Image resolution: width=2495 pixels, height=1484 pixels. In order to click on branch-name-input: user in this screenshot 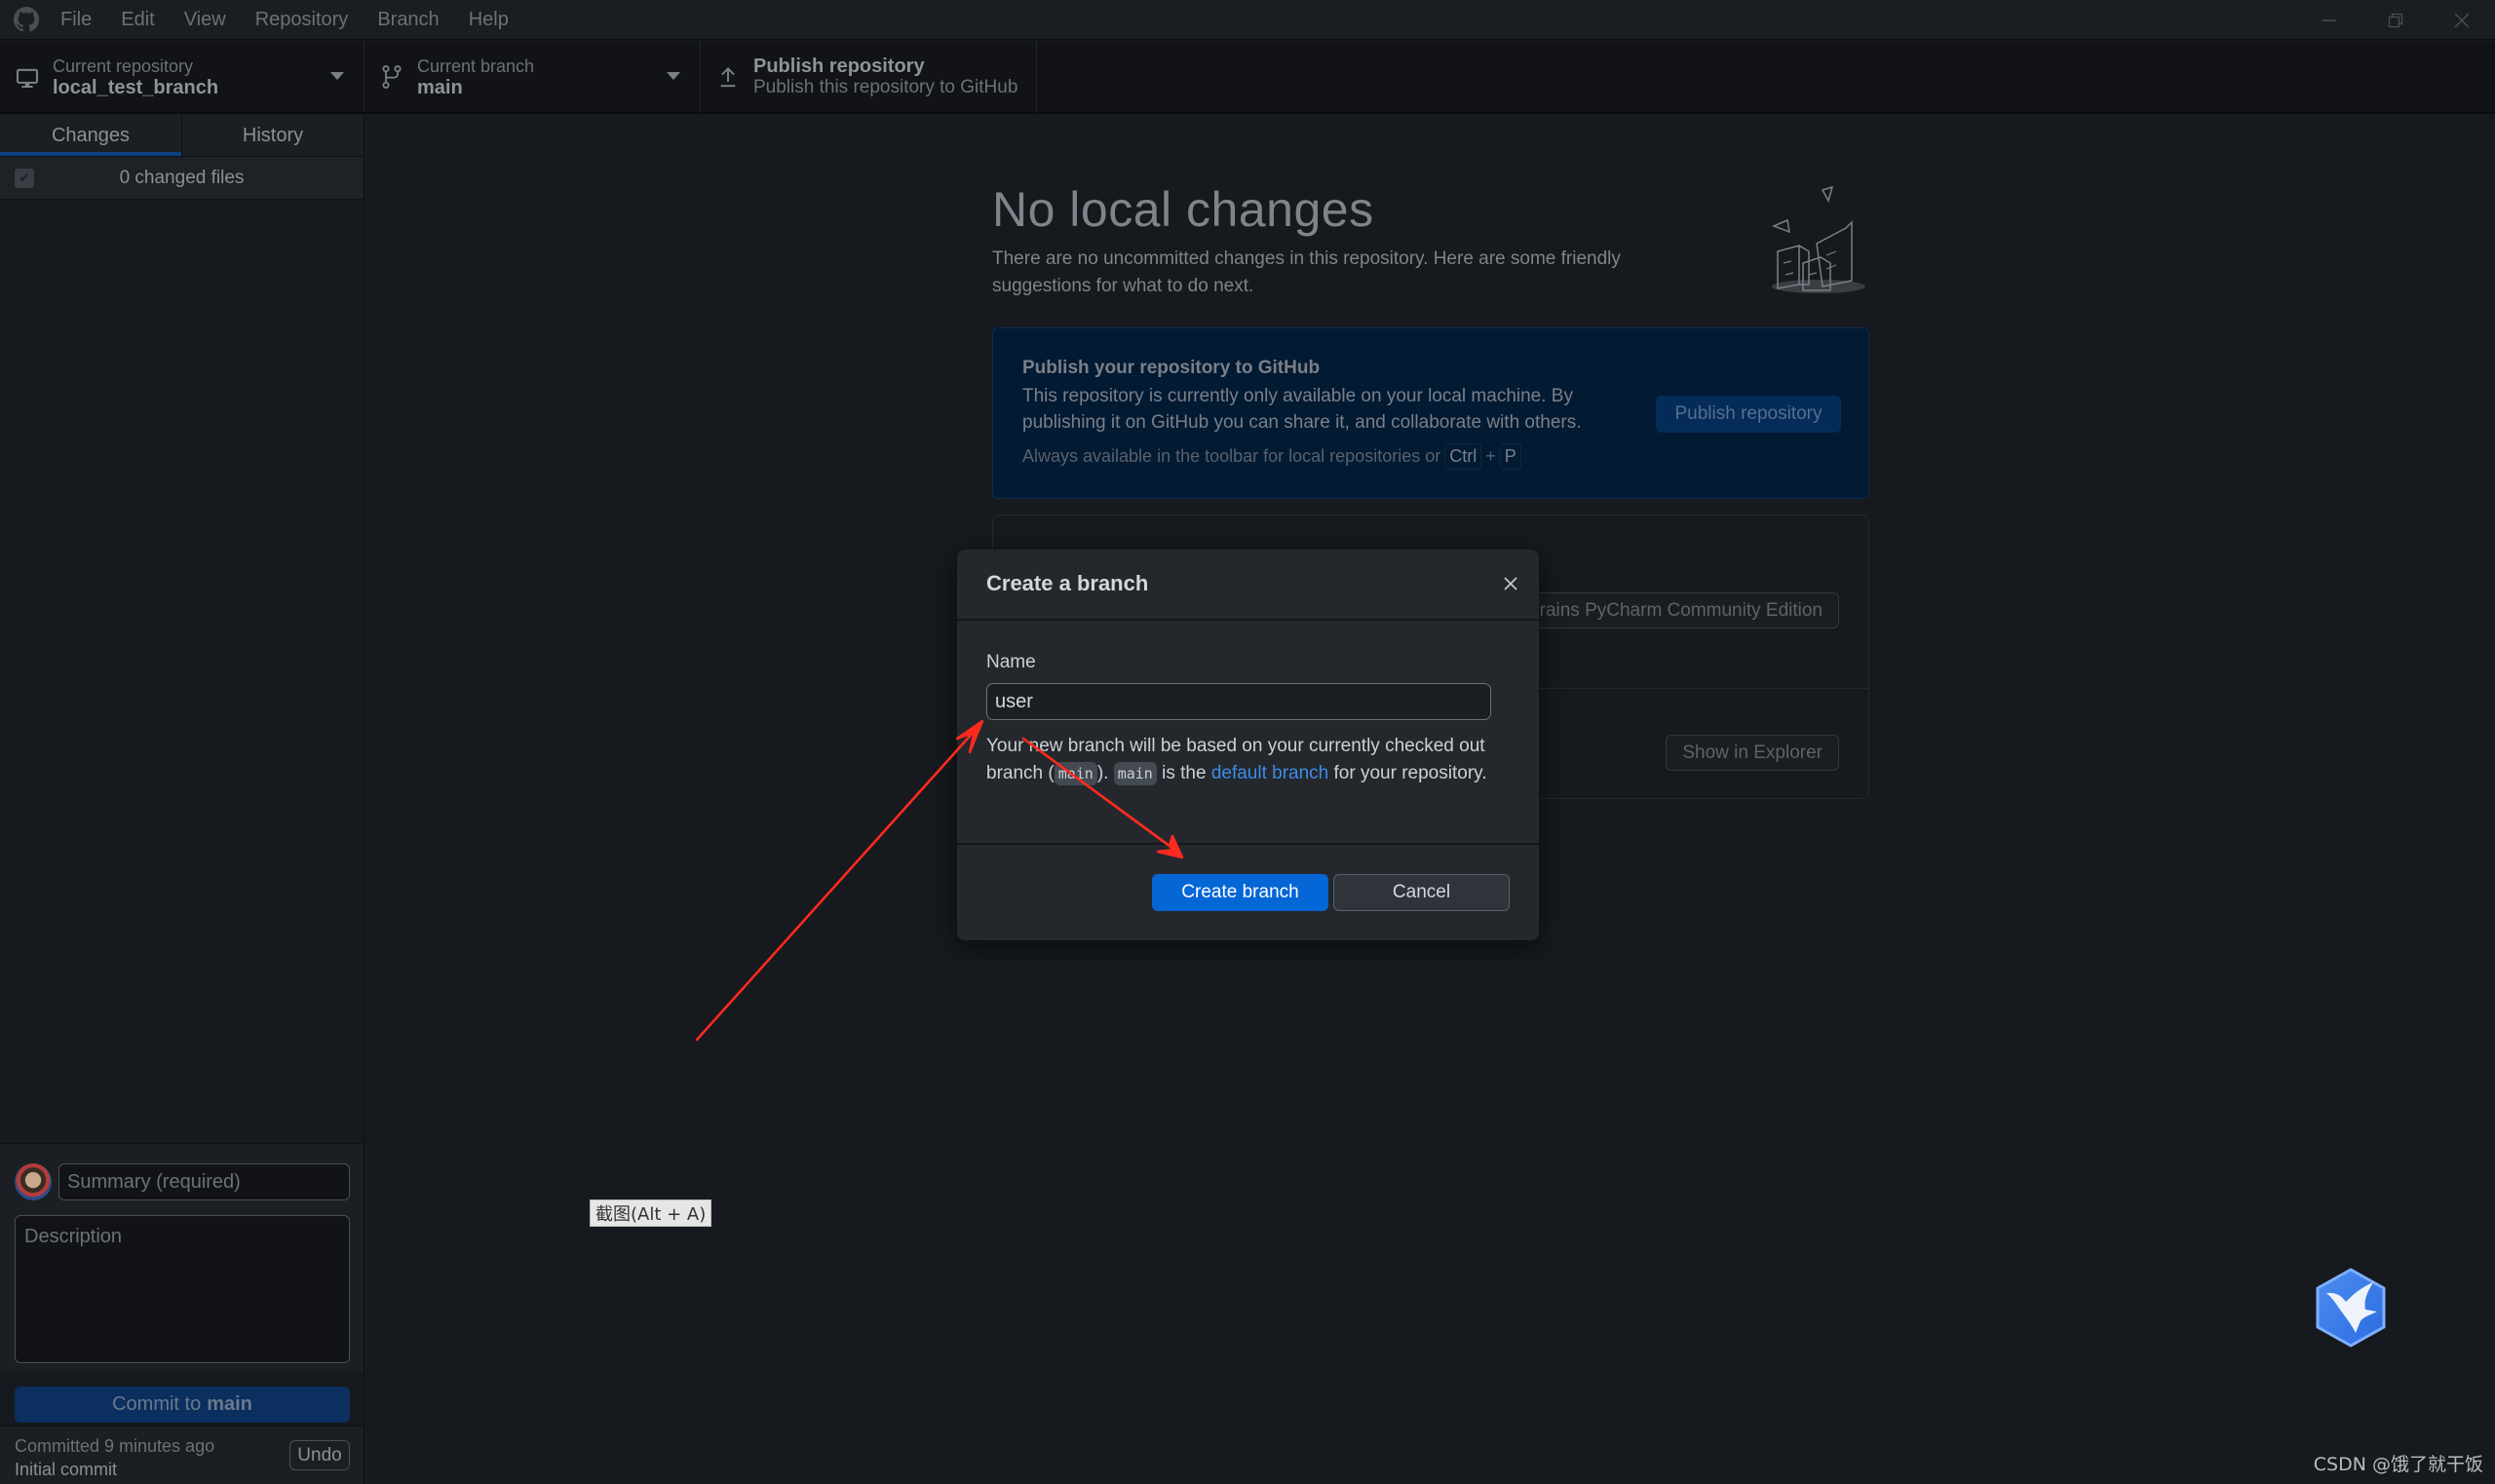, I will do `click(1238, 701)`.